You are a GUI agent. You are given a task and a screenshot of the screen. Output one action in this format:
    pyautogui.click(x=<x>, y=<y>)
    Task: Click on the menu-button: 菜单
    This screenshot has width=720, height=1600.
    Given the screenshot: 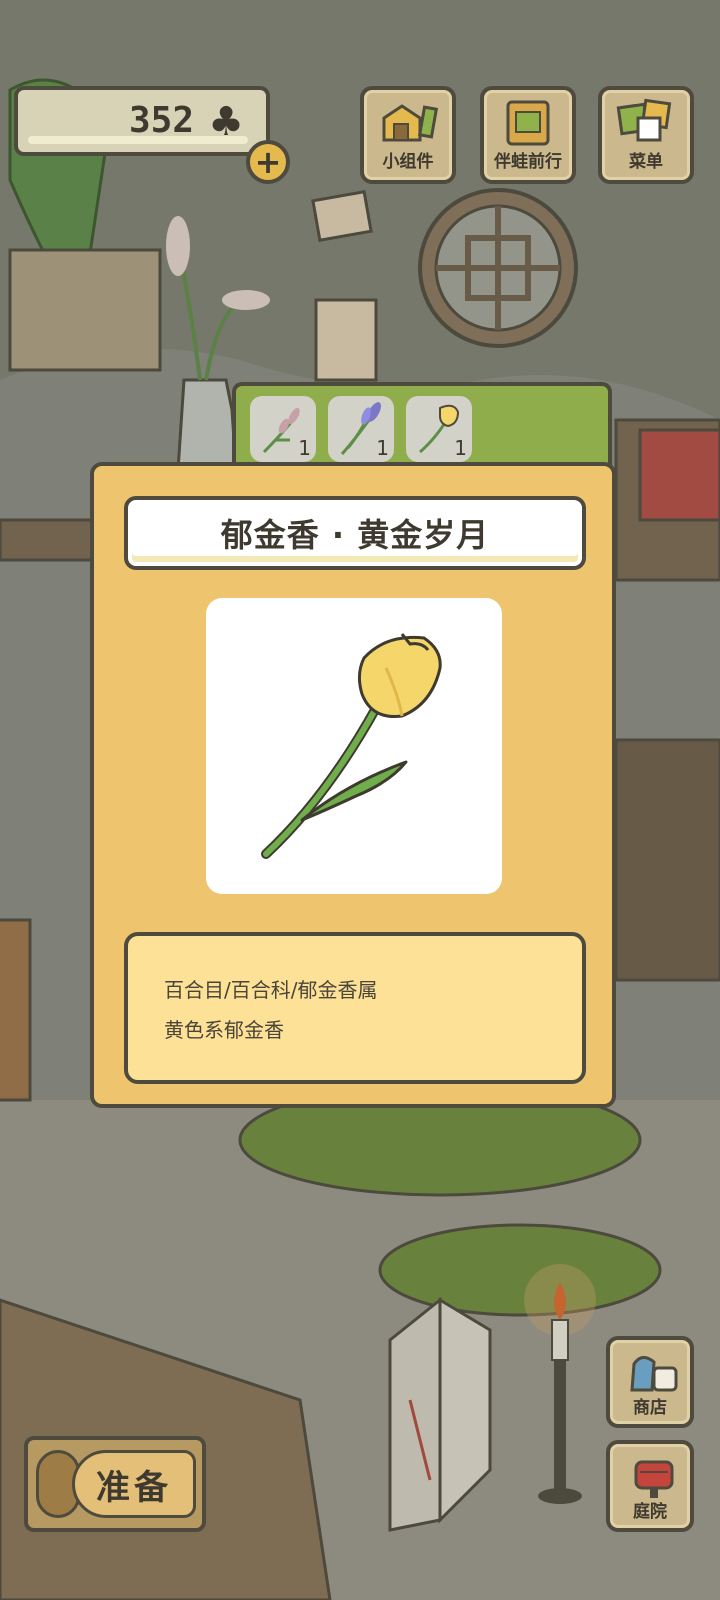 What is the action you would take?
    pyautogui.click(x=646, y=135)
    